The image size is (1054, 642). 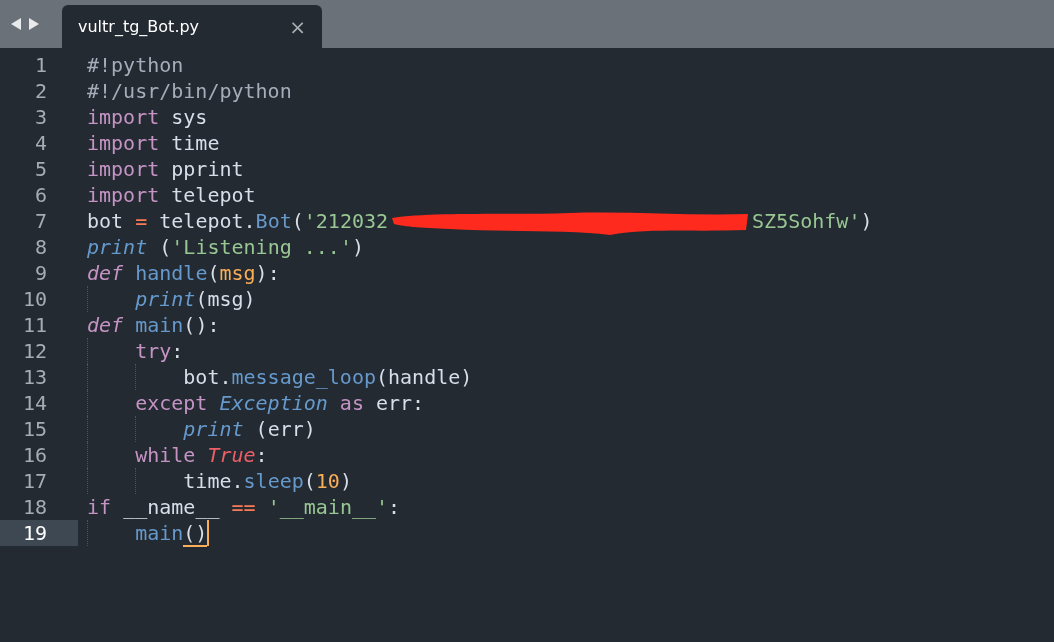 I want to click on text-cursor, so click(x=208, y=533).